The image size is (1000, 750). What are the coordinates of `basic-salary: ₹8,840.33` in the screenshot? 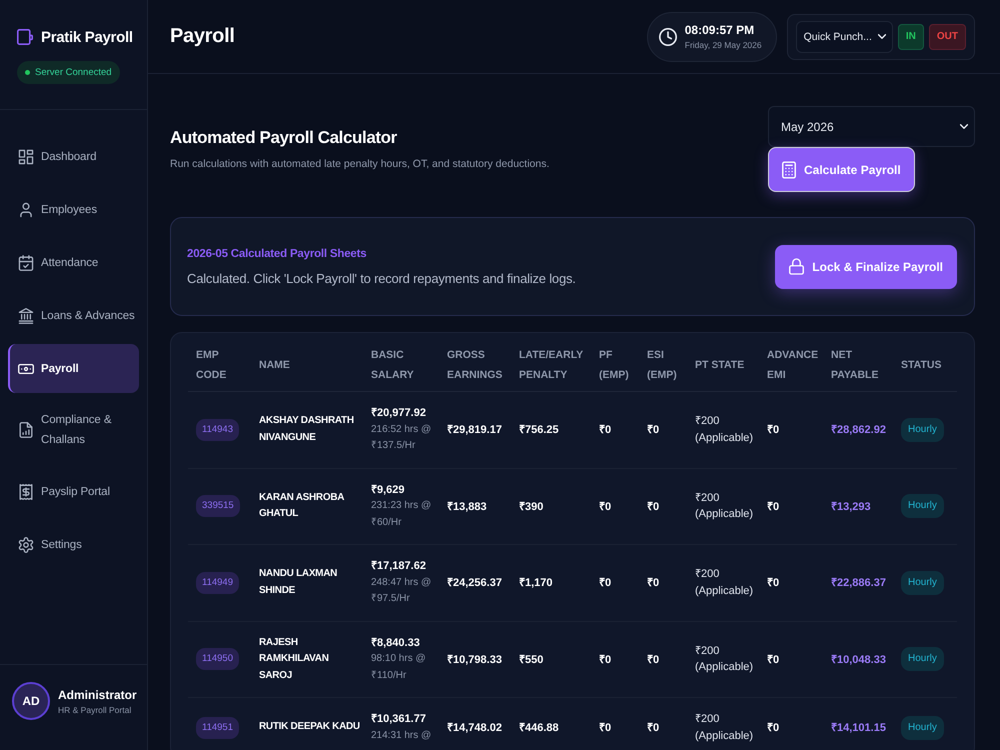 It's located at (396, 643).